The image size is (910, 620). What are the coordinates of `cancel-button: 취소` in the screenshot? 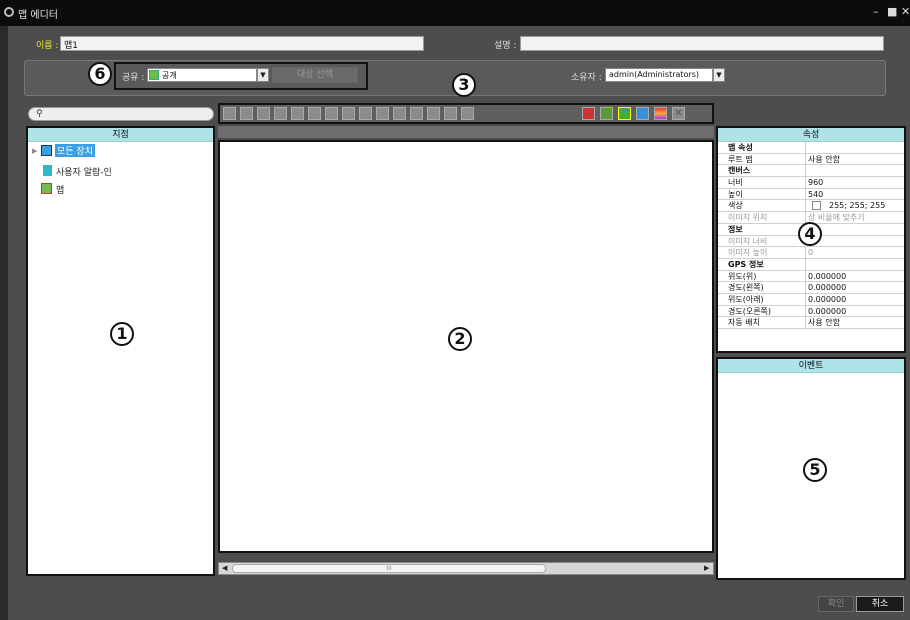 It's located at (880, 604).